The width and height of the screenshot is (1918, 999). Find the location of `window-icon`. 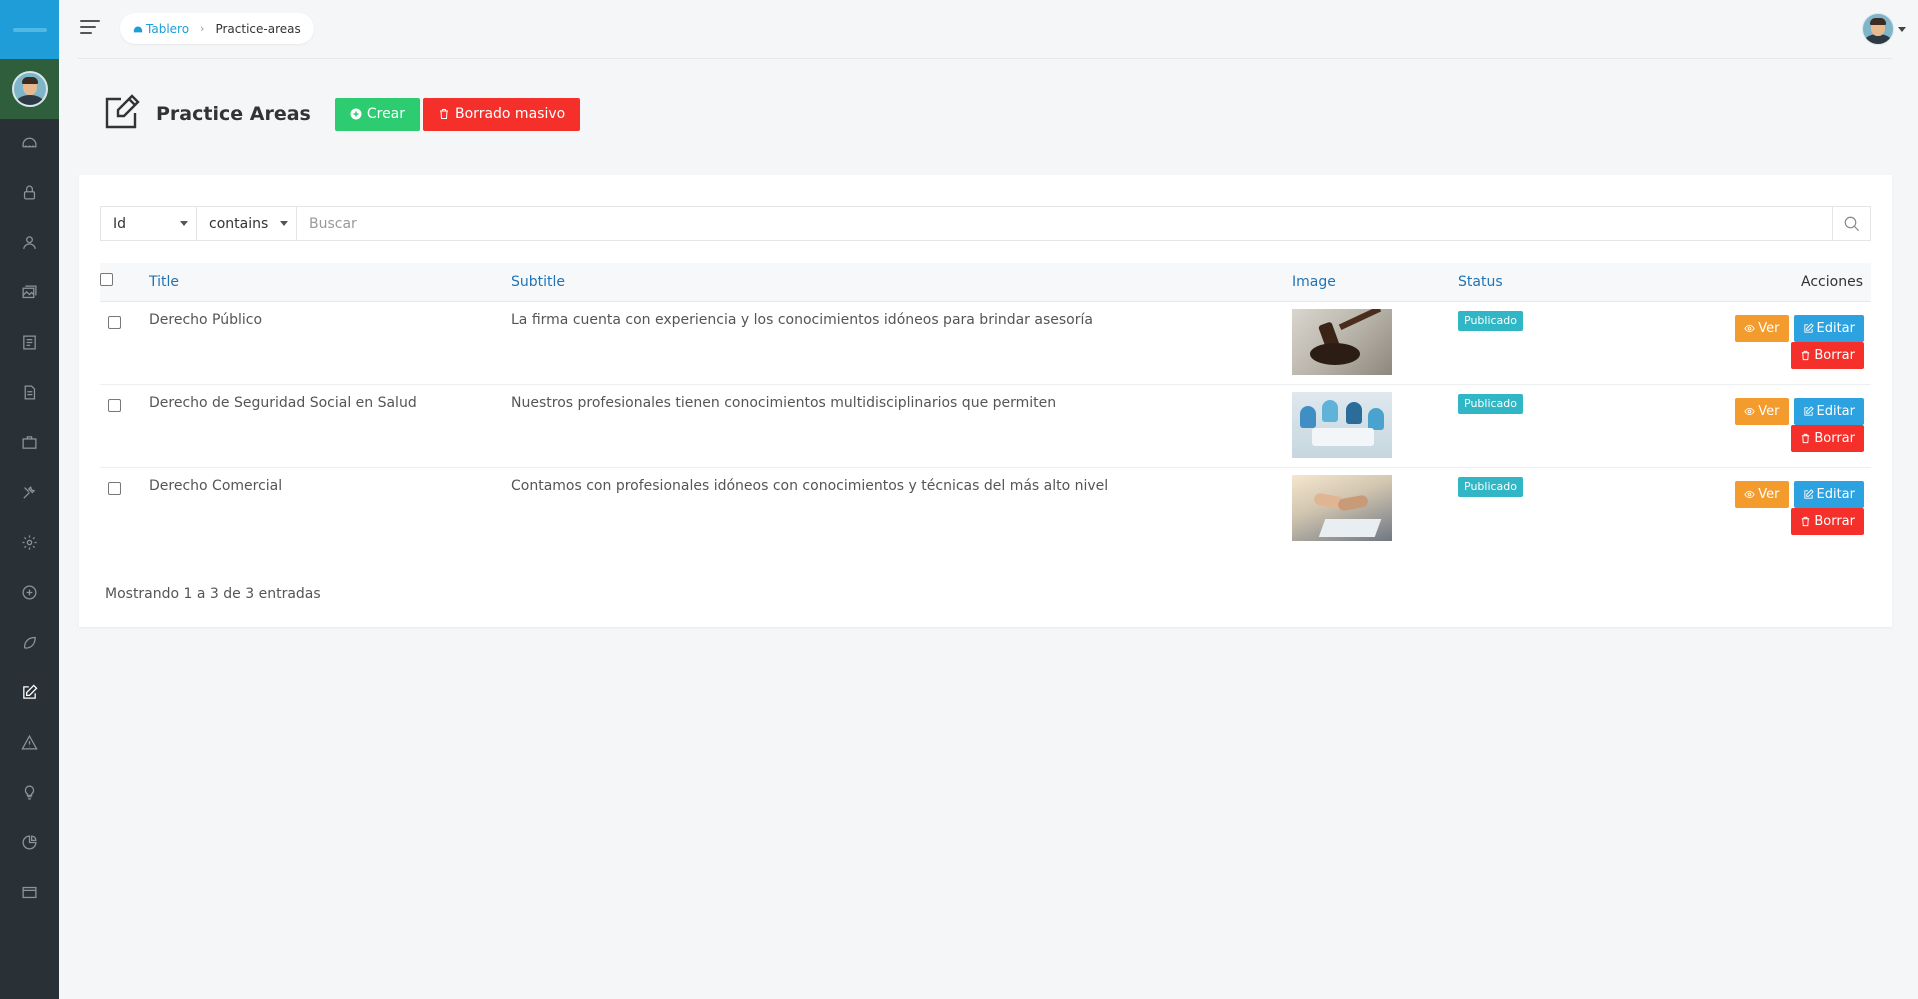

window-icon is located at coordinates (29, 894).